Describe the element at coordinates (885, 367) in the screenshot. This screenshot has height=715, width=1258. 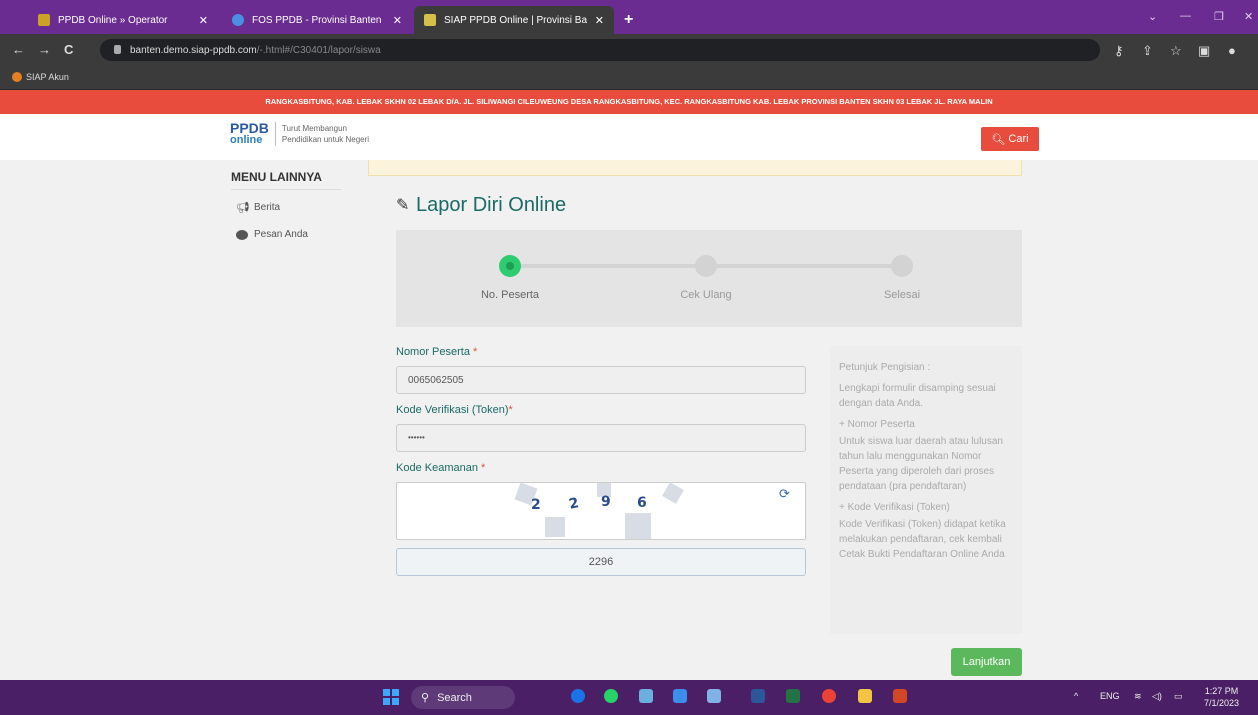
I see `hint-title: Petunjuk Pengisian :` at that location.